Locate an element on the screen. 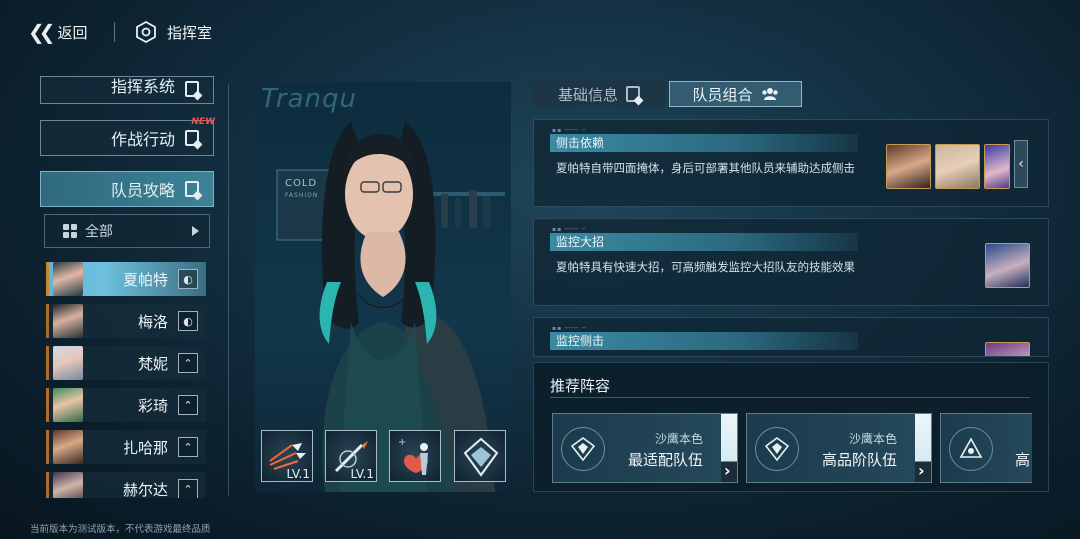 The width and height of the screenshot is (1080, 539). combo-card-ult: ▪▪ ─── ─ 监控大招 夏帕特具有快速大招，可高频触发监控大招队友的技能效果 is located at coordinates (791, 262).